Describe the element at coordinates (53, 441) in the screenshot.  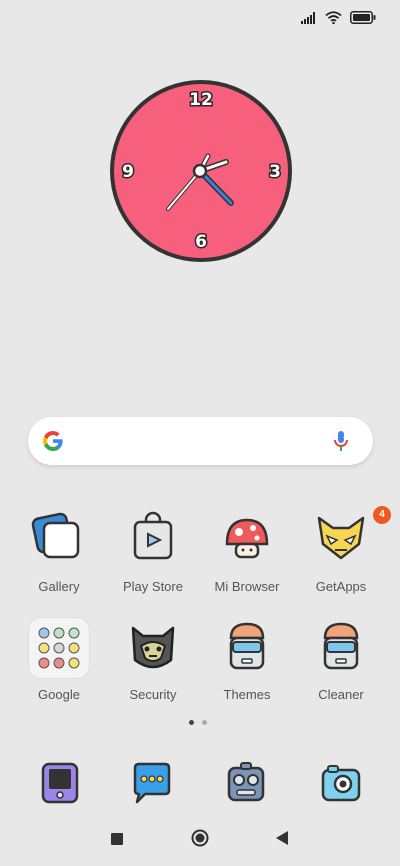
I see `google-g-icon` at that location.